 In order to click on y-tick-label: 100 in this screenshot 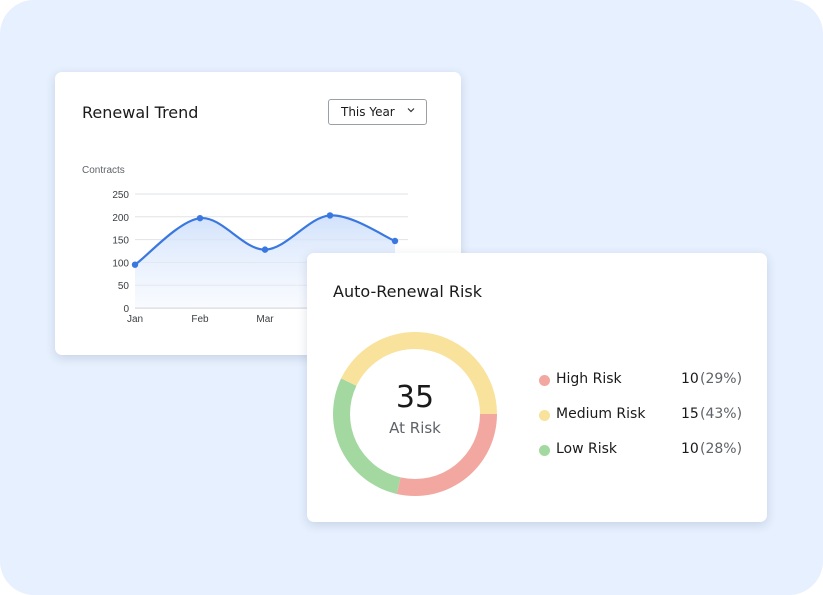, I will do `click(120, 263)`.